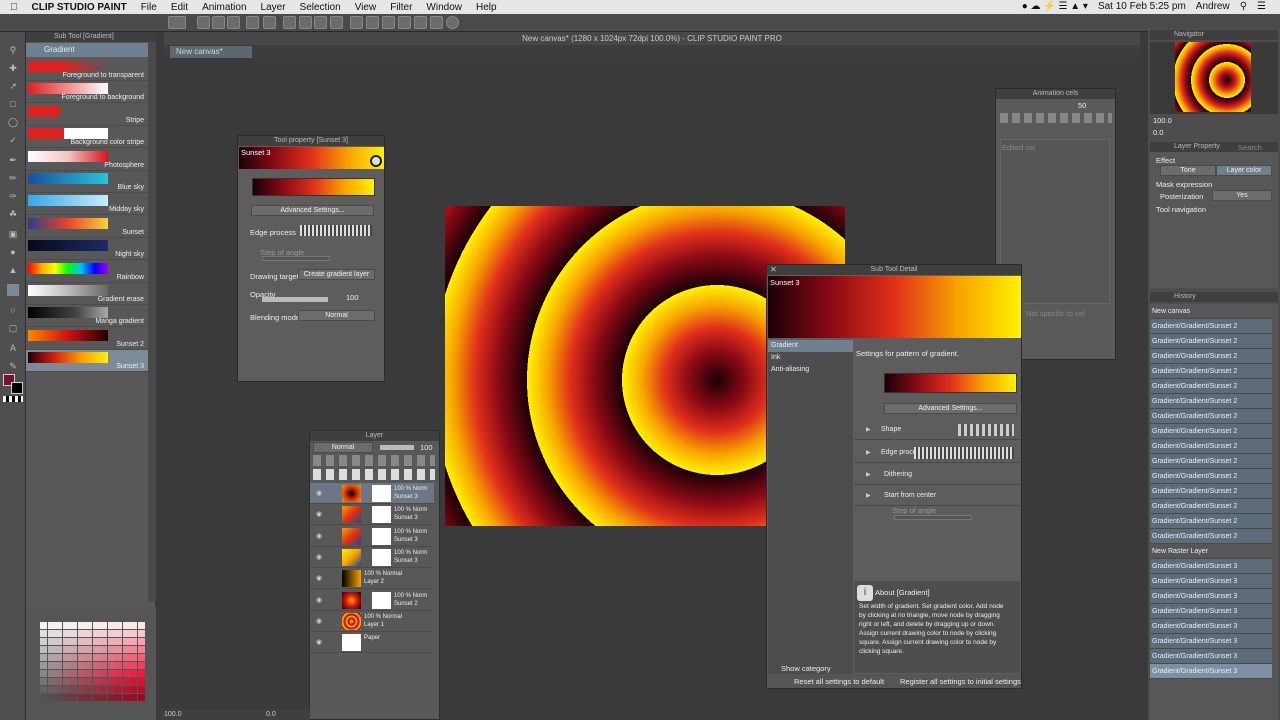  I want to click on menu-help: Help, so click(486, 7).